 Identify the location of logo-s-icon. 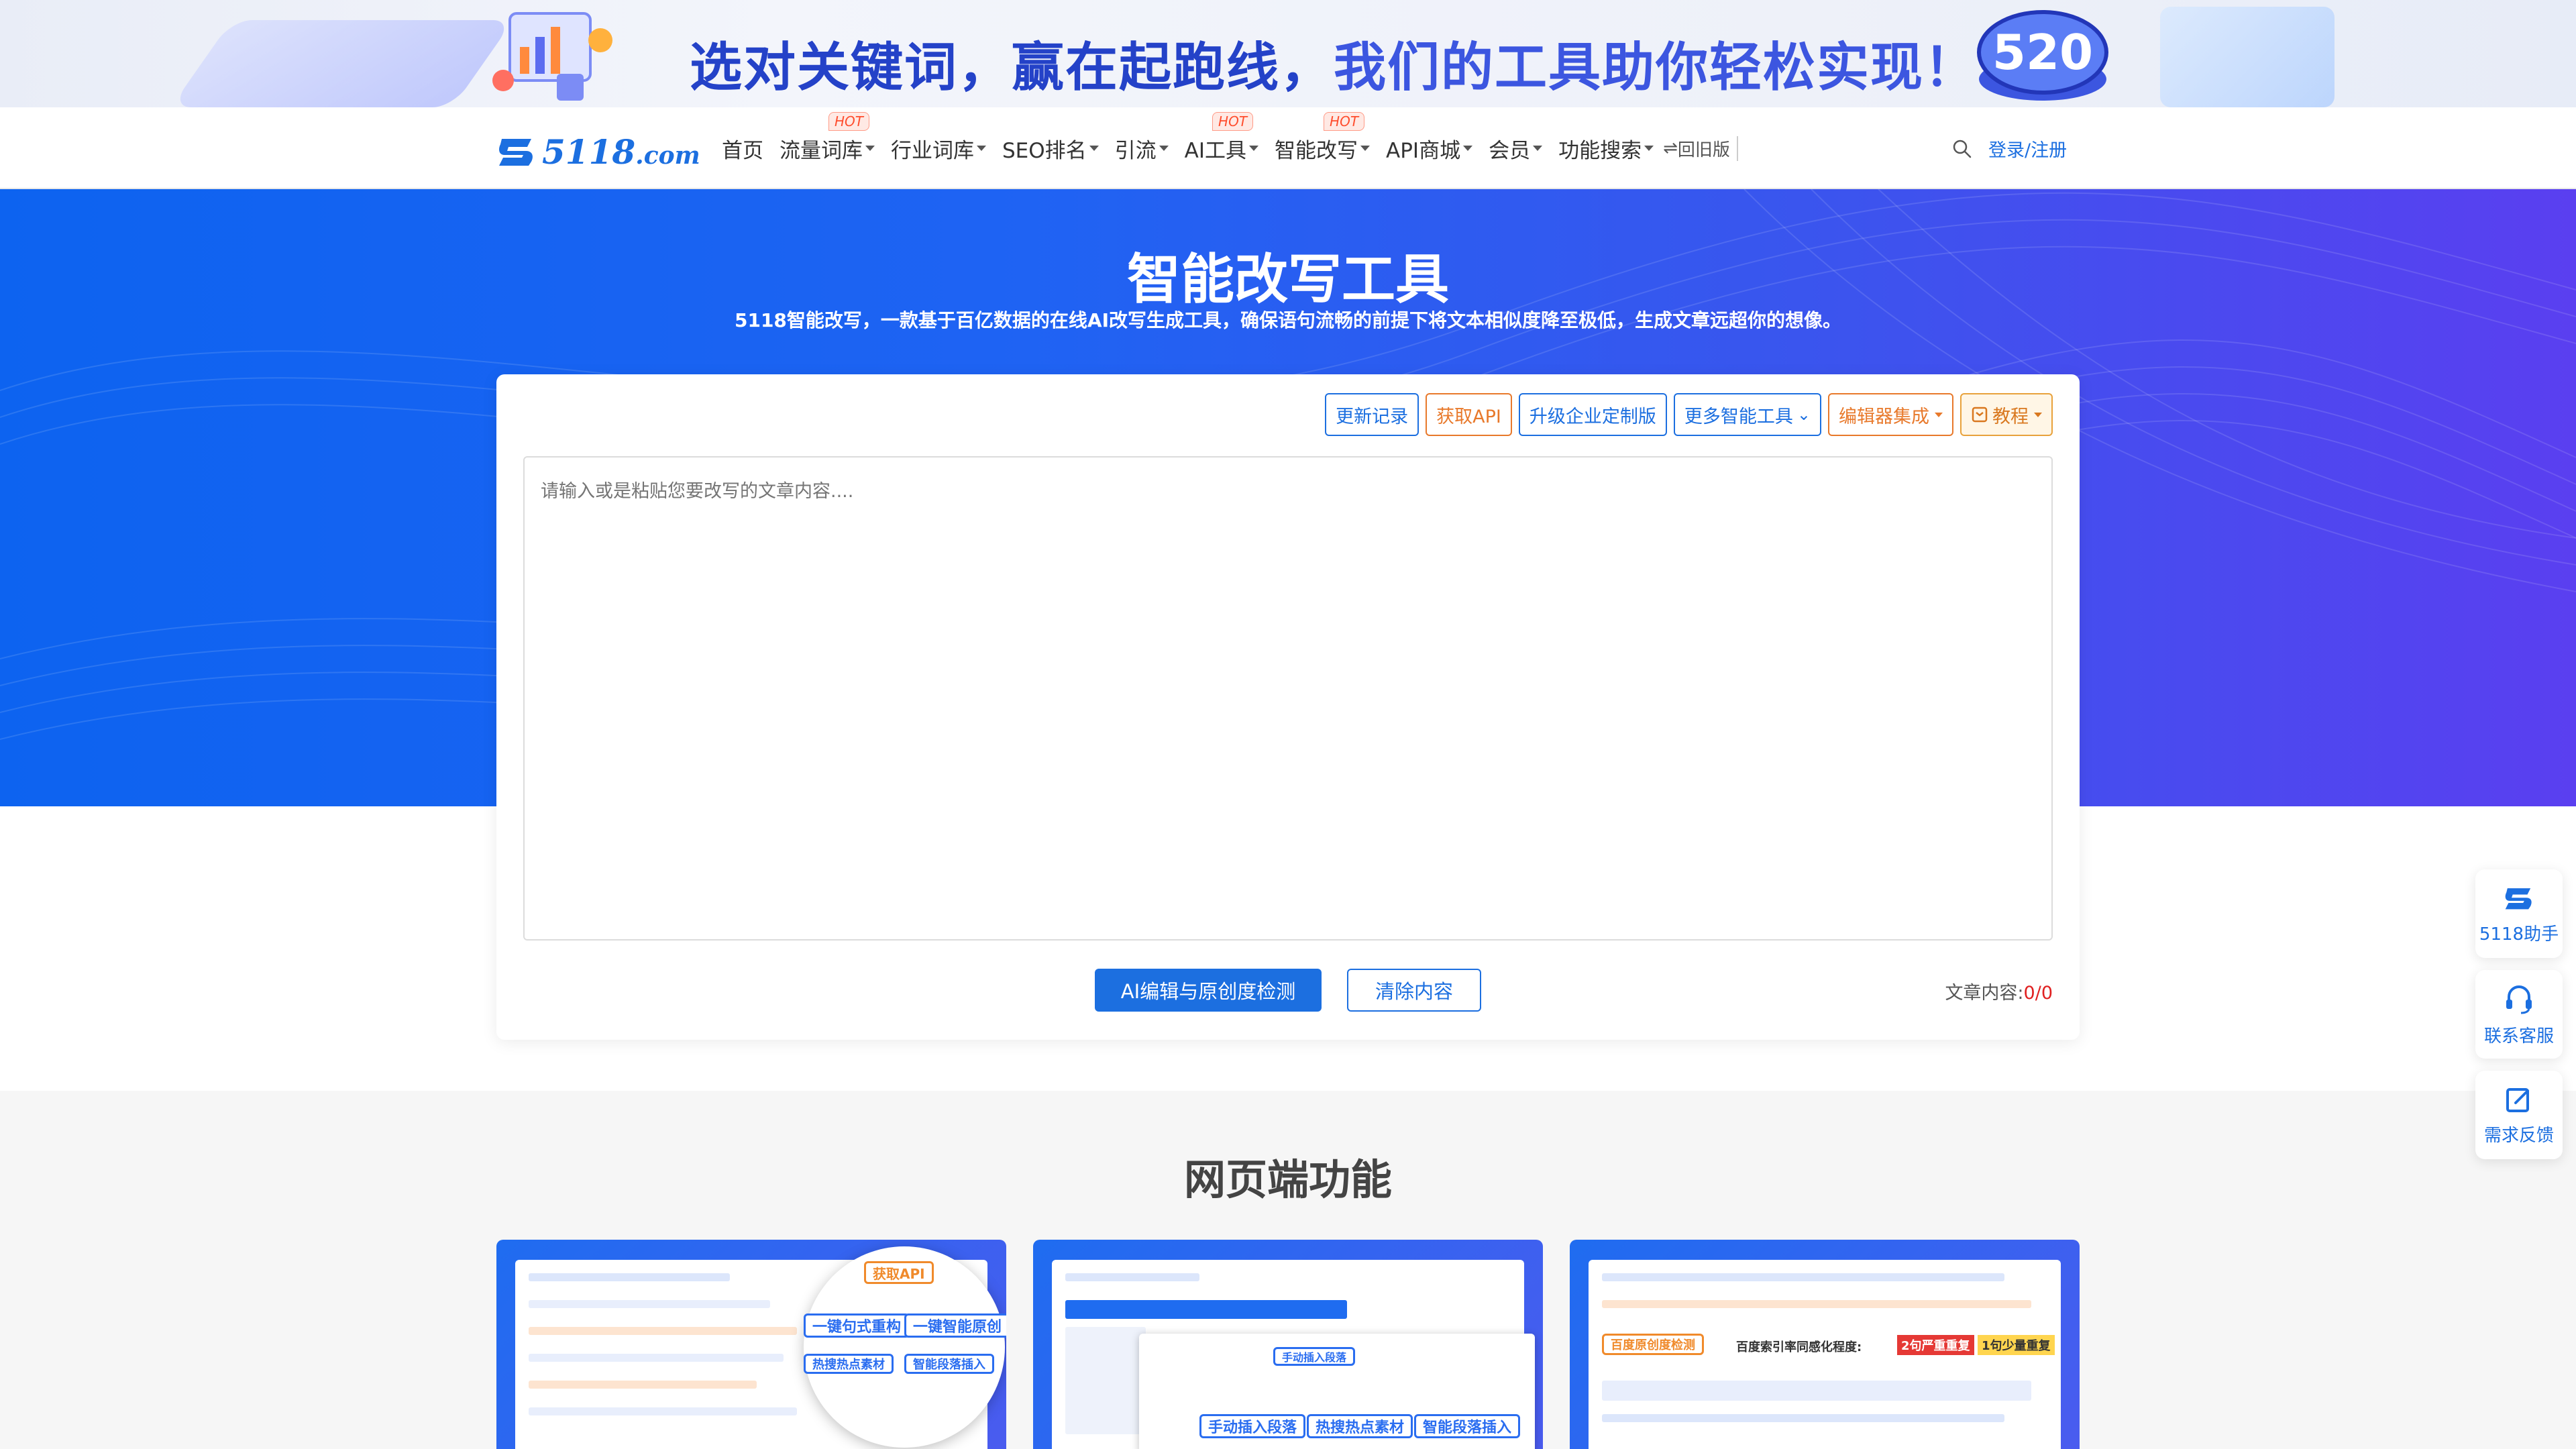
(516, 152).